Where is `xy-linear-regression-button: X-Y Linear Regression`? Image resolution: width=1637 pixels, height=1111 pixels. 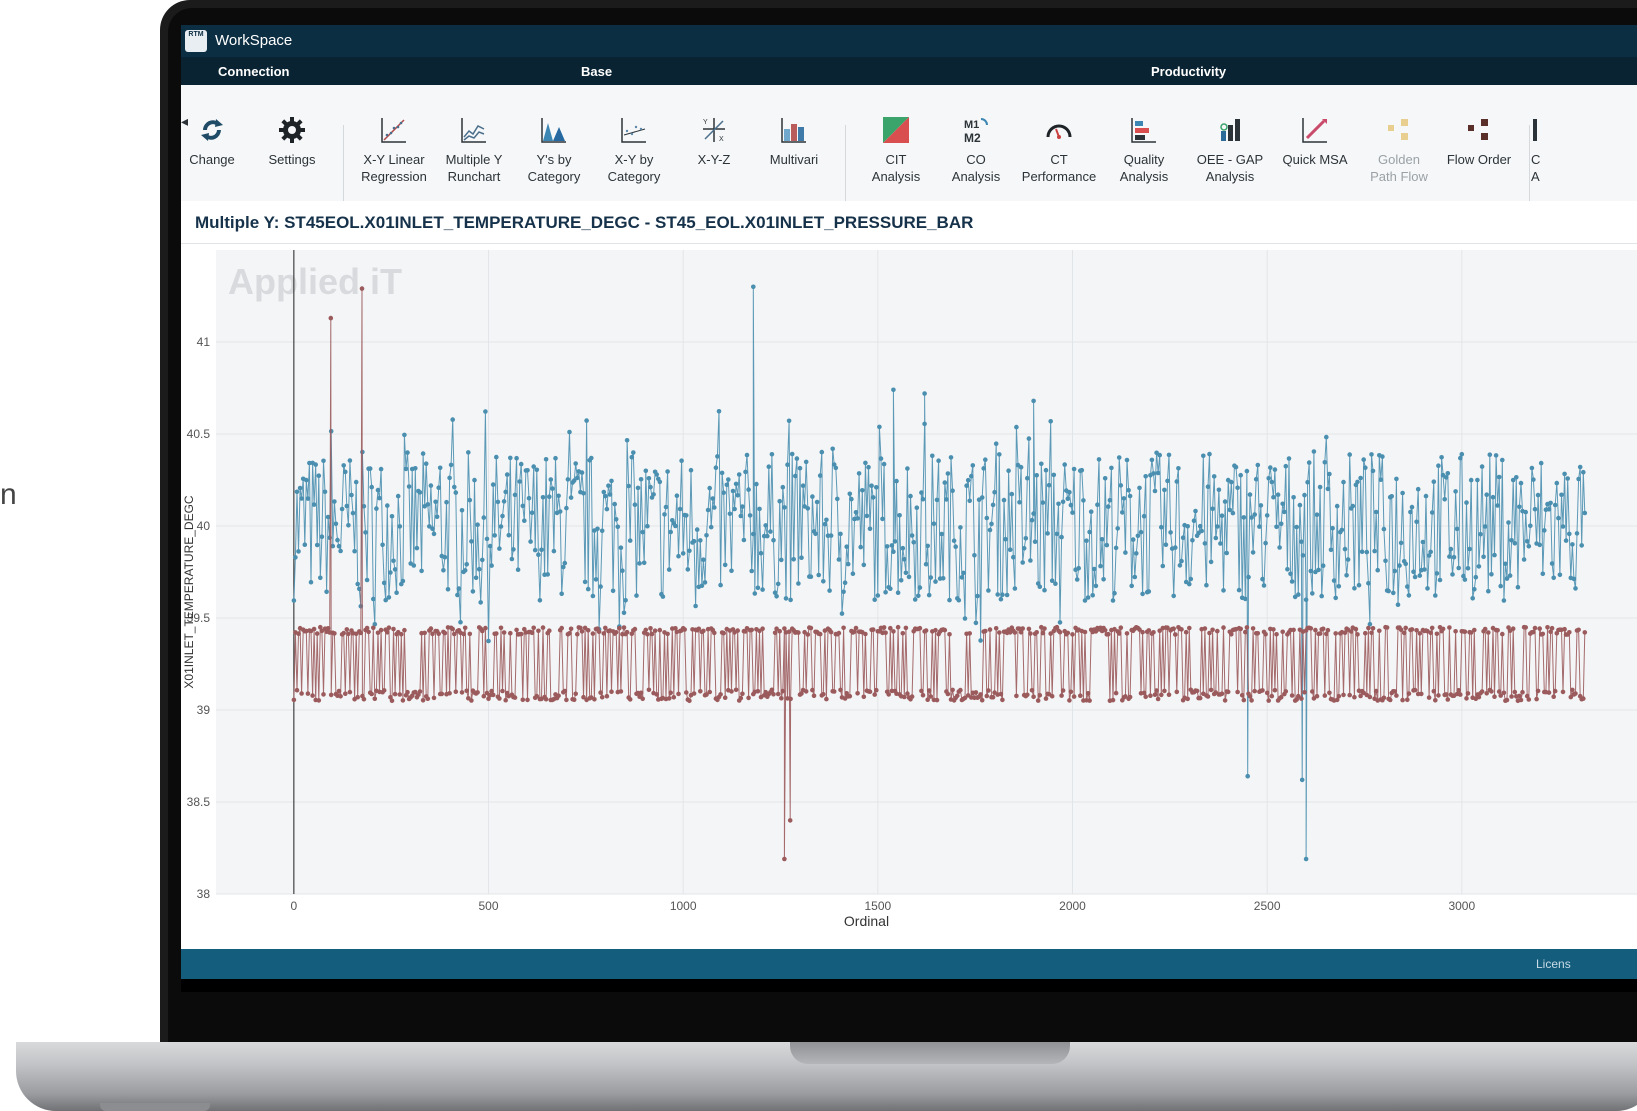
xy-linear-regression-button: X-Y Linear Regression is located at coordinates (394, 150).